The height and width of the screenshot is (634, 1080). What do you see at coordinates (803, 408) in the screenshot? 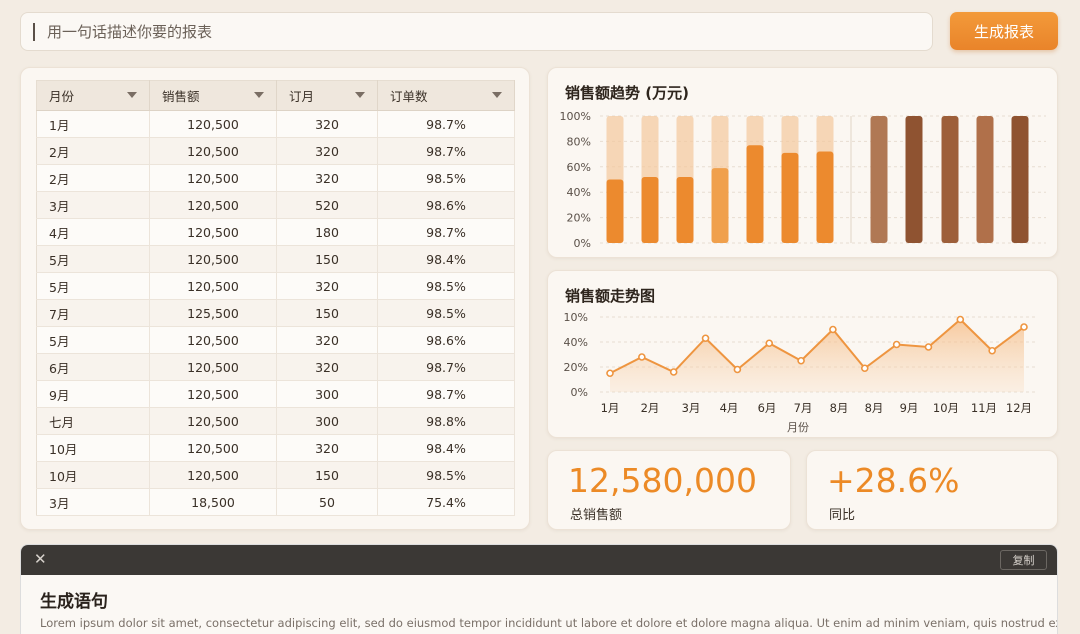
I see `x-tick-label: 7月` at bounding box center [803, 408].